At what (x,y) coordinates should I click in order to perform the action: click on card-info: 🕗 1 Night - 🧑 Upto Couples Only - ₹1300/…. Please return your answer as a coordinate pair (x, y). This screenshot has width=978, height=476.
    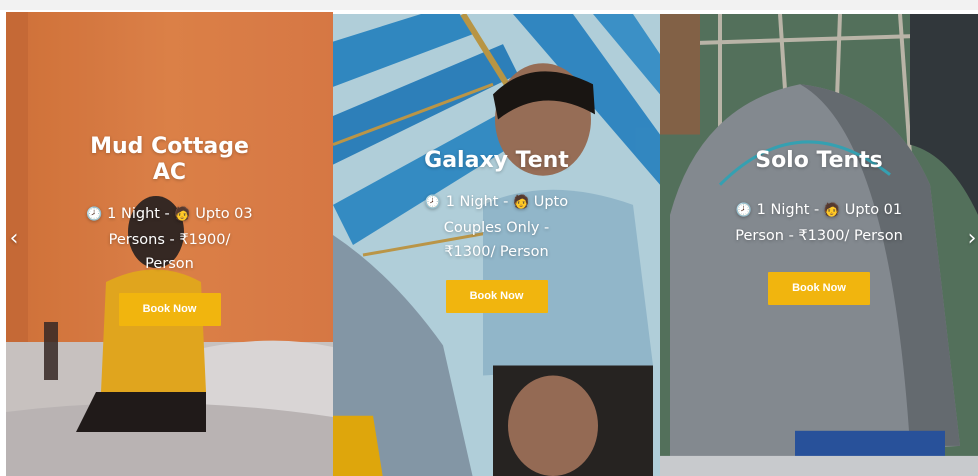
    Looking at the image, I should click on (497, 227).